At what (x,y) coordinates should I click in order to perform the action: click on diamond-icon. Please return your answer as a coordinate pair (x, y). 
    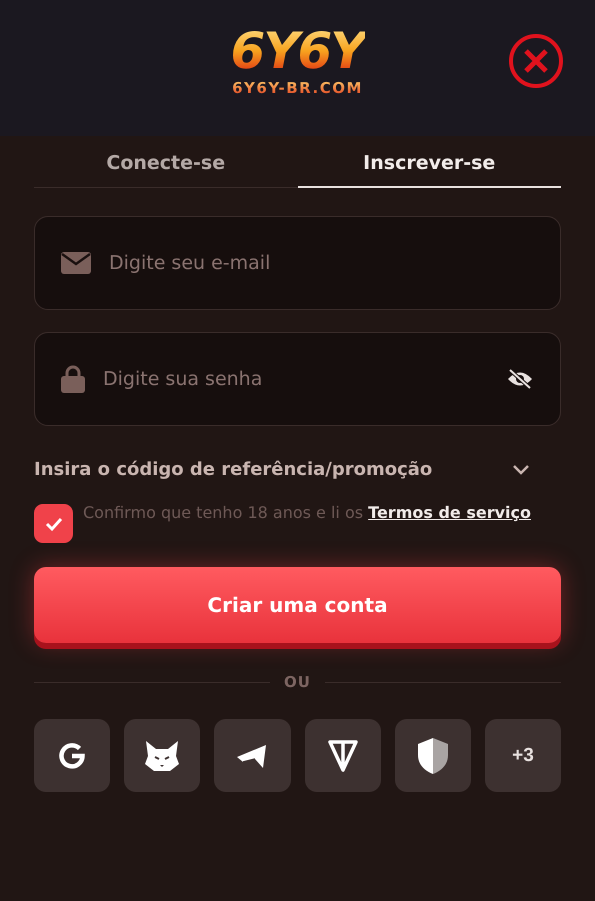
    Looking at the image, I should click on (342, 755).